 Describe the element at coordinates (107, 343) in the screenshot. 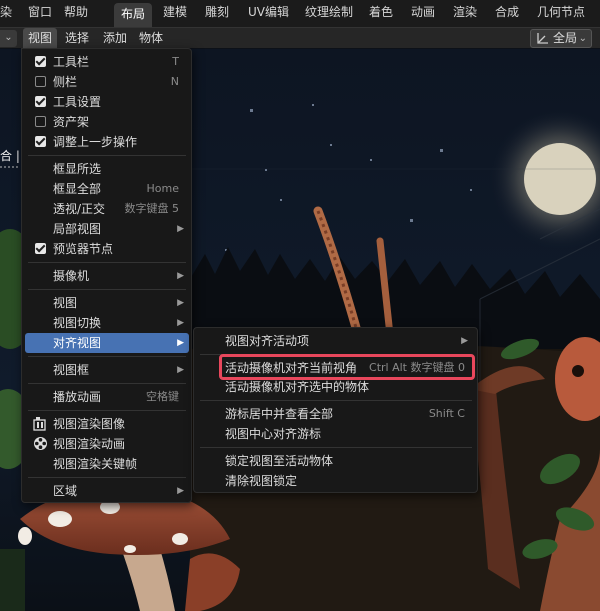

I see `menu-item-align-view: 对齐视图 ▶` at that location.